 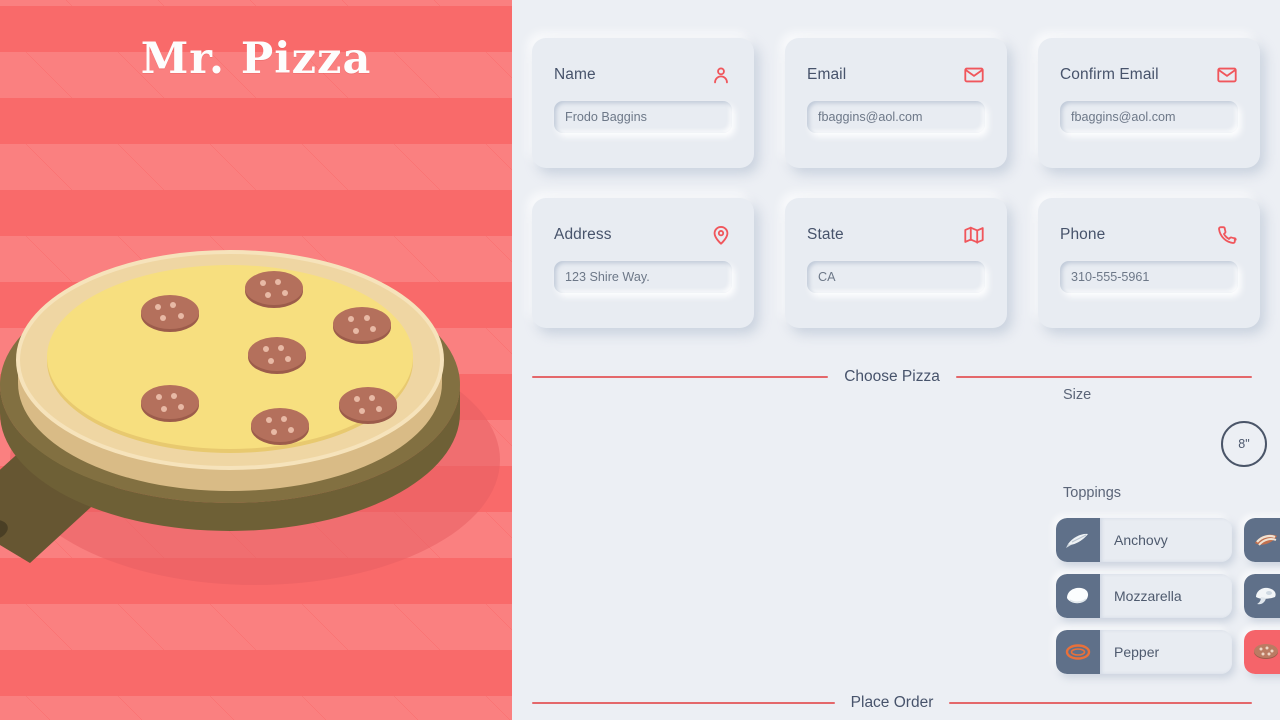 I want to click on field-header: Name, so click(x=643, y=75).